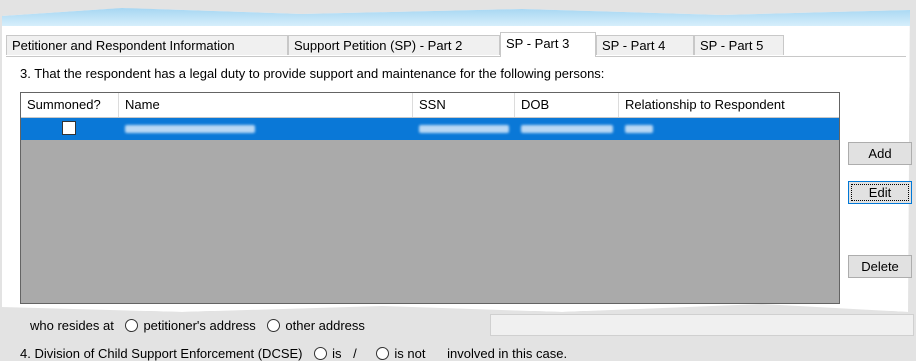  I want to click on table-row, so click(430, 129).